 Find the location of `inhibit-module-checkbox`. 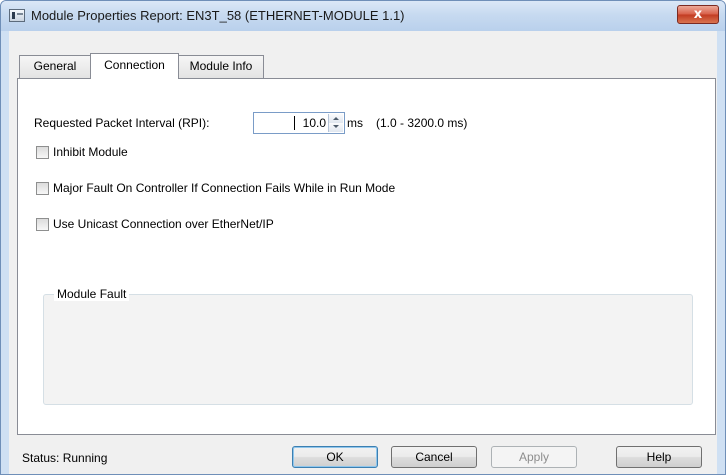

inhibit-module-checkbox is located at coordinates (42, 152).